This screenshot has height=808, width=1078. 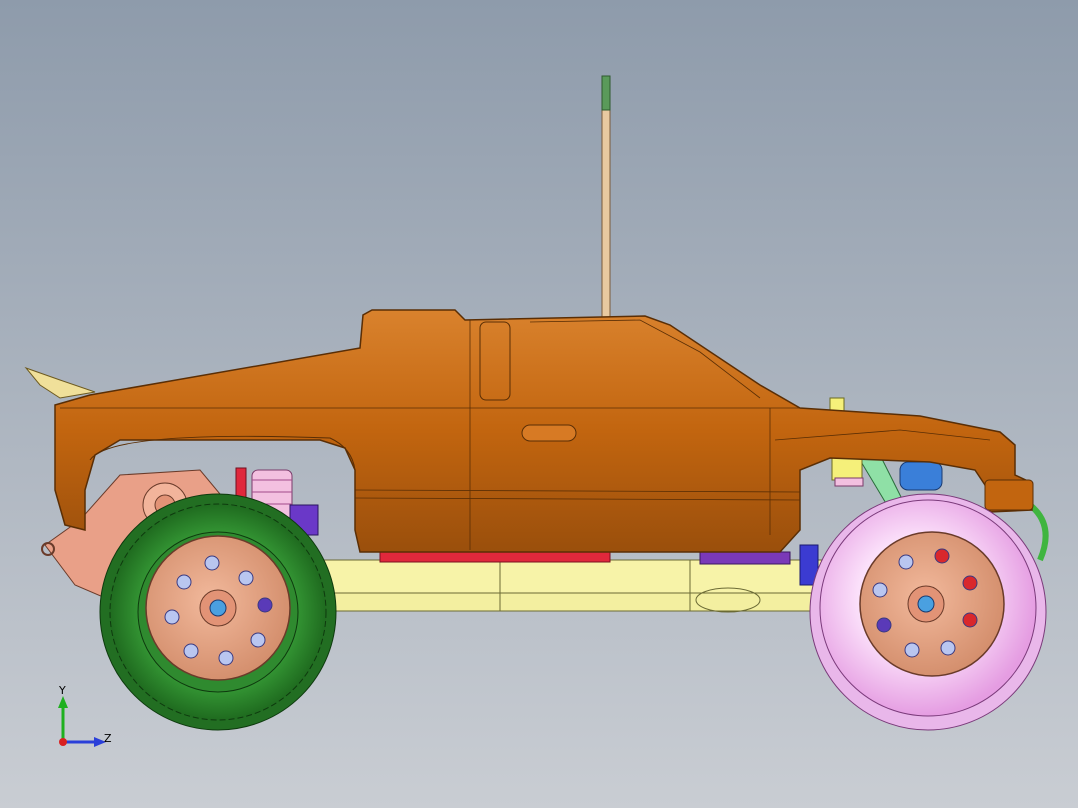 I want to click on chassis, so click(x=580, y=578).